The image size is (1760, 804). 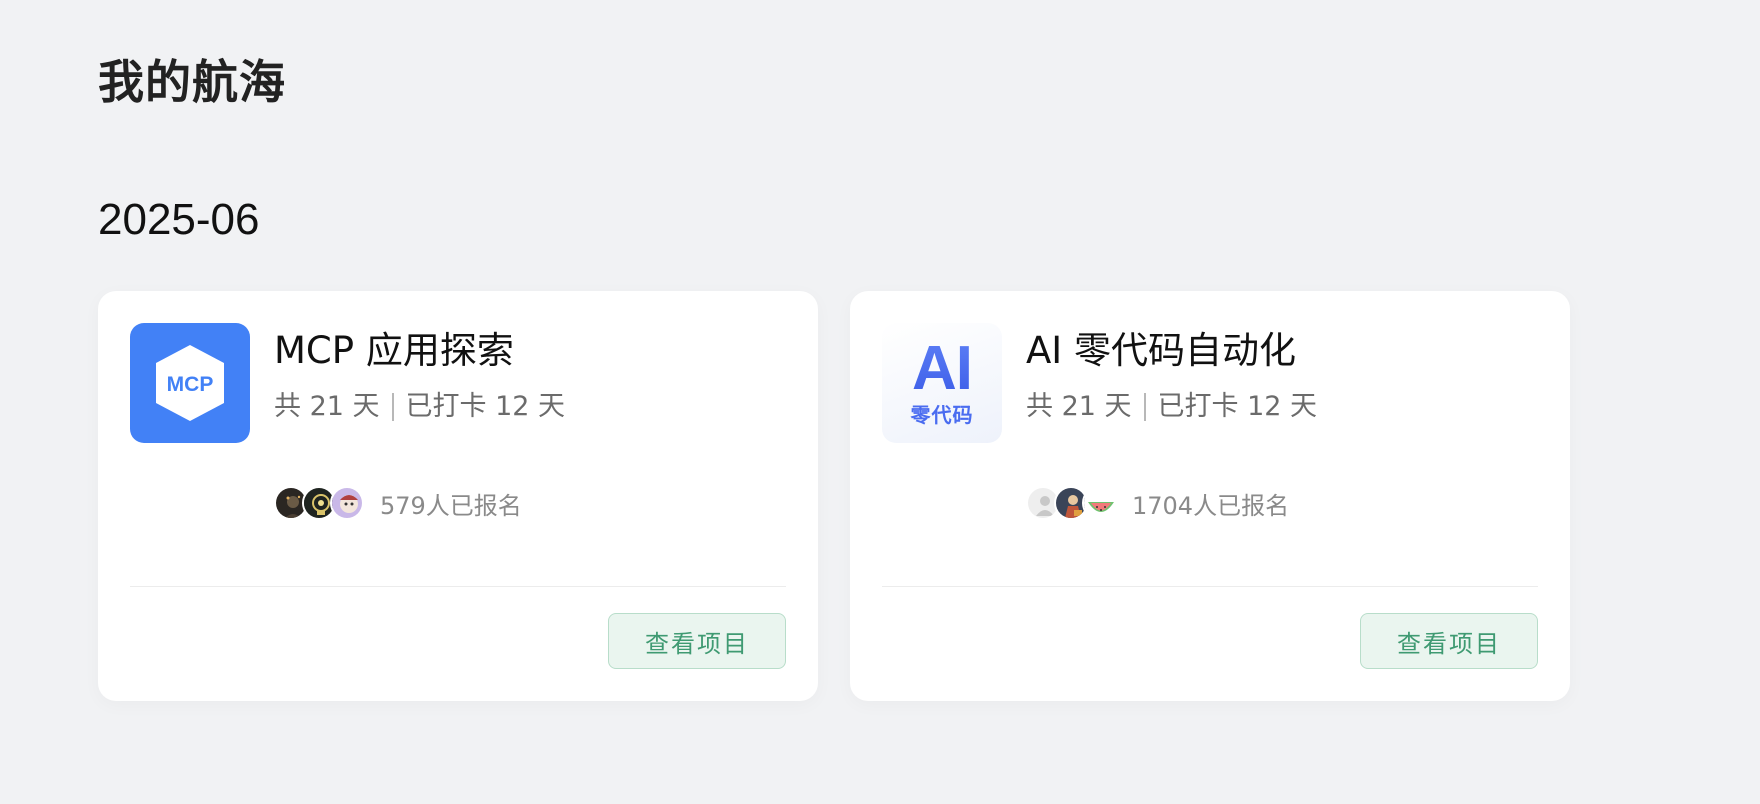 I want to click on ai-logo-subtext: 零代码, so click(x=942, y=415).